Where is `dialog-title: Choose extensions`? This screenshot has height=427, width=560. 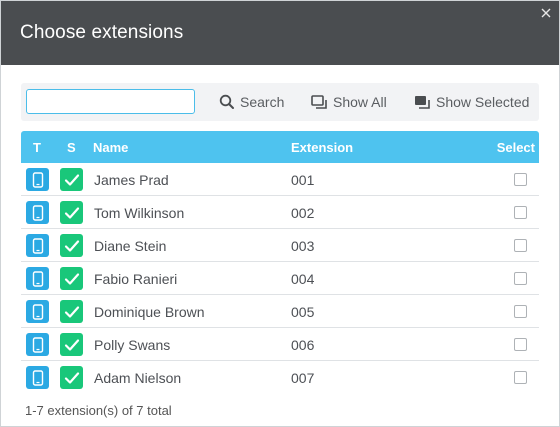 dialog-title: Choose extensions is located at coordinates (102, 32).